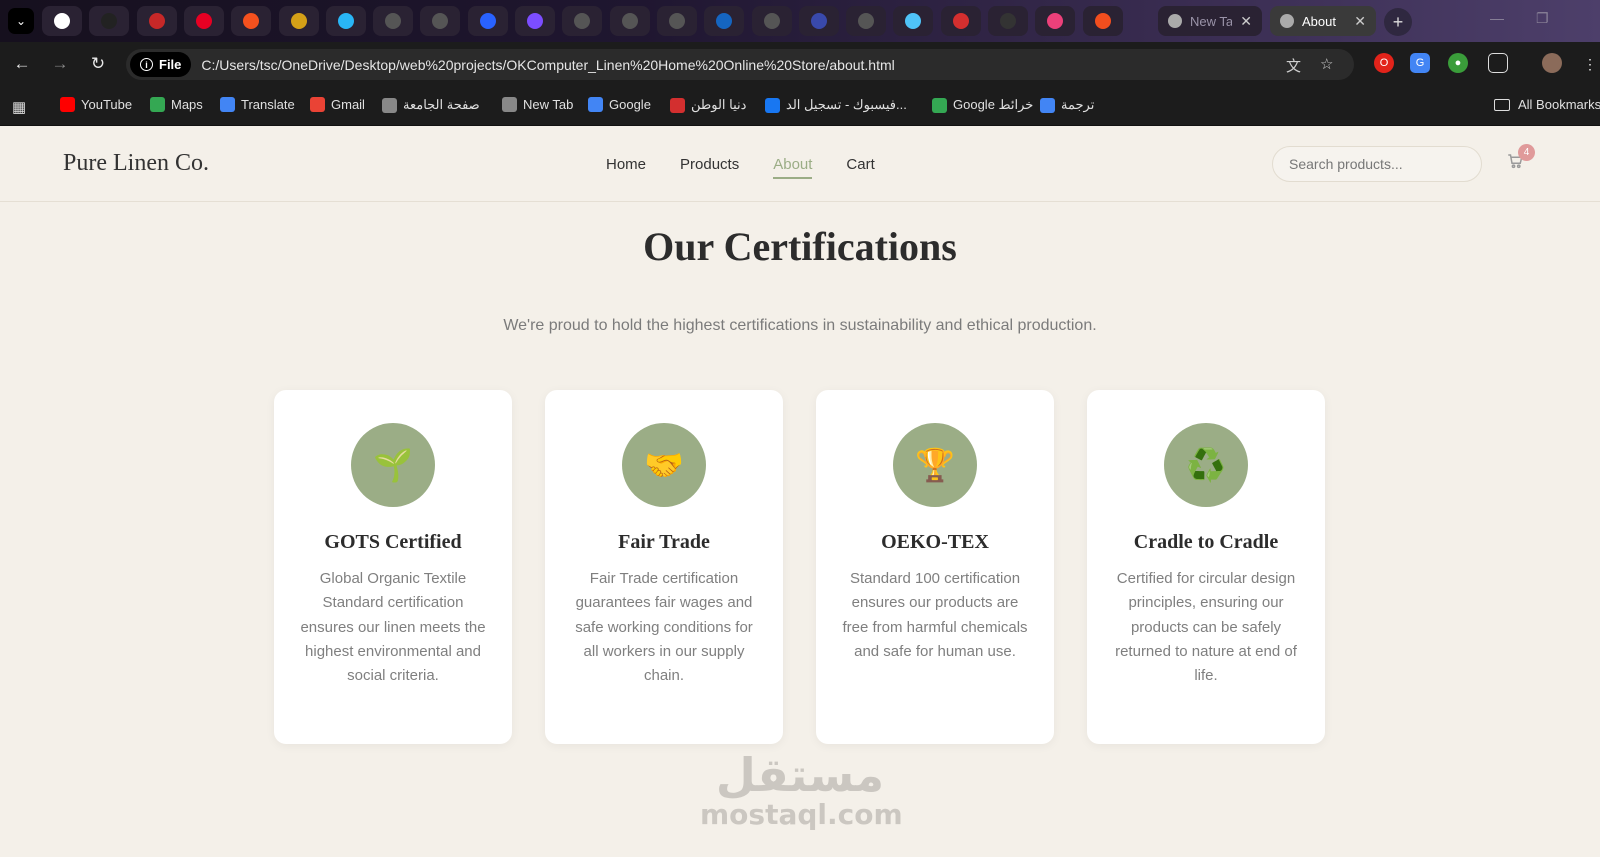 The width and height of the screenshot is (1600, 857). I want to click on tab-new-tab: New Ta ✕, so click(1210, 21).